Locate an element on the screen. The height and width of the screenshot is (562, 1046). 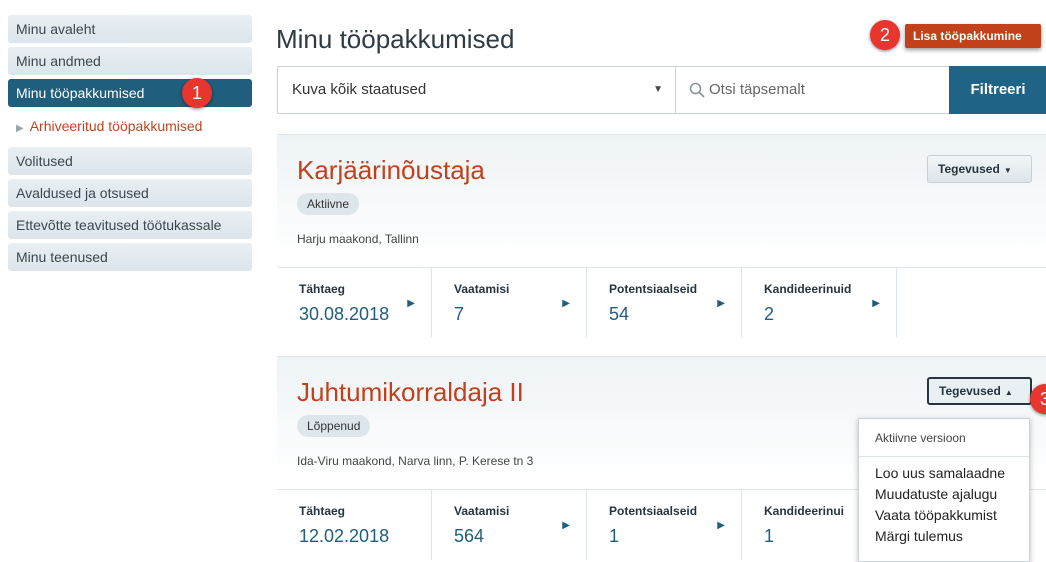
menu-item-create-similar: Loo uus samalaadne is located at coordinates (944, 473).